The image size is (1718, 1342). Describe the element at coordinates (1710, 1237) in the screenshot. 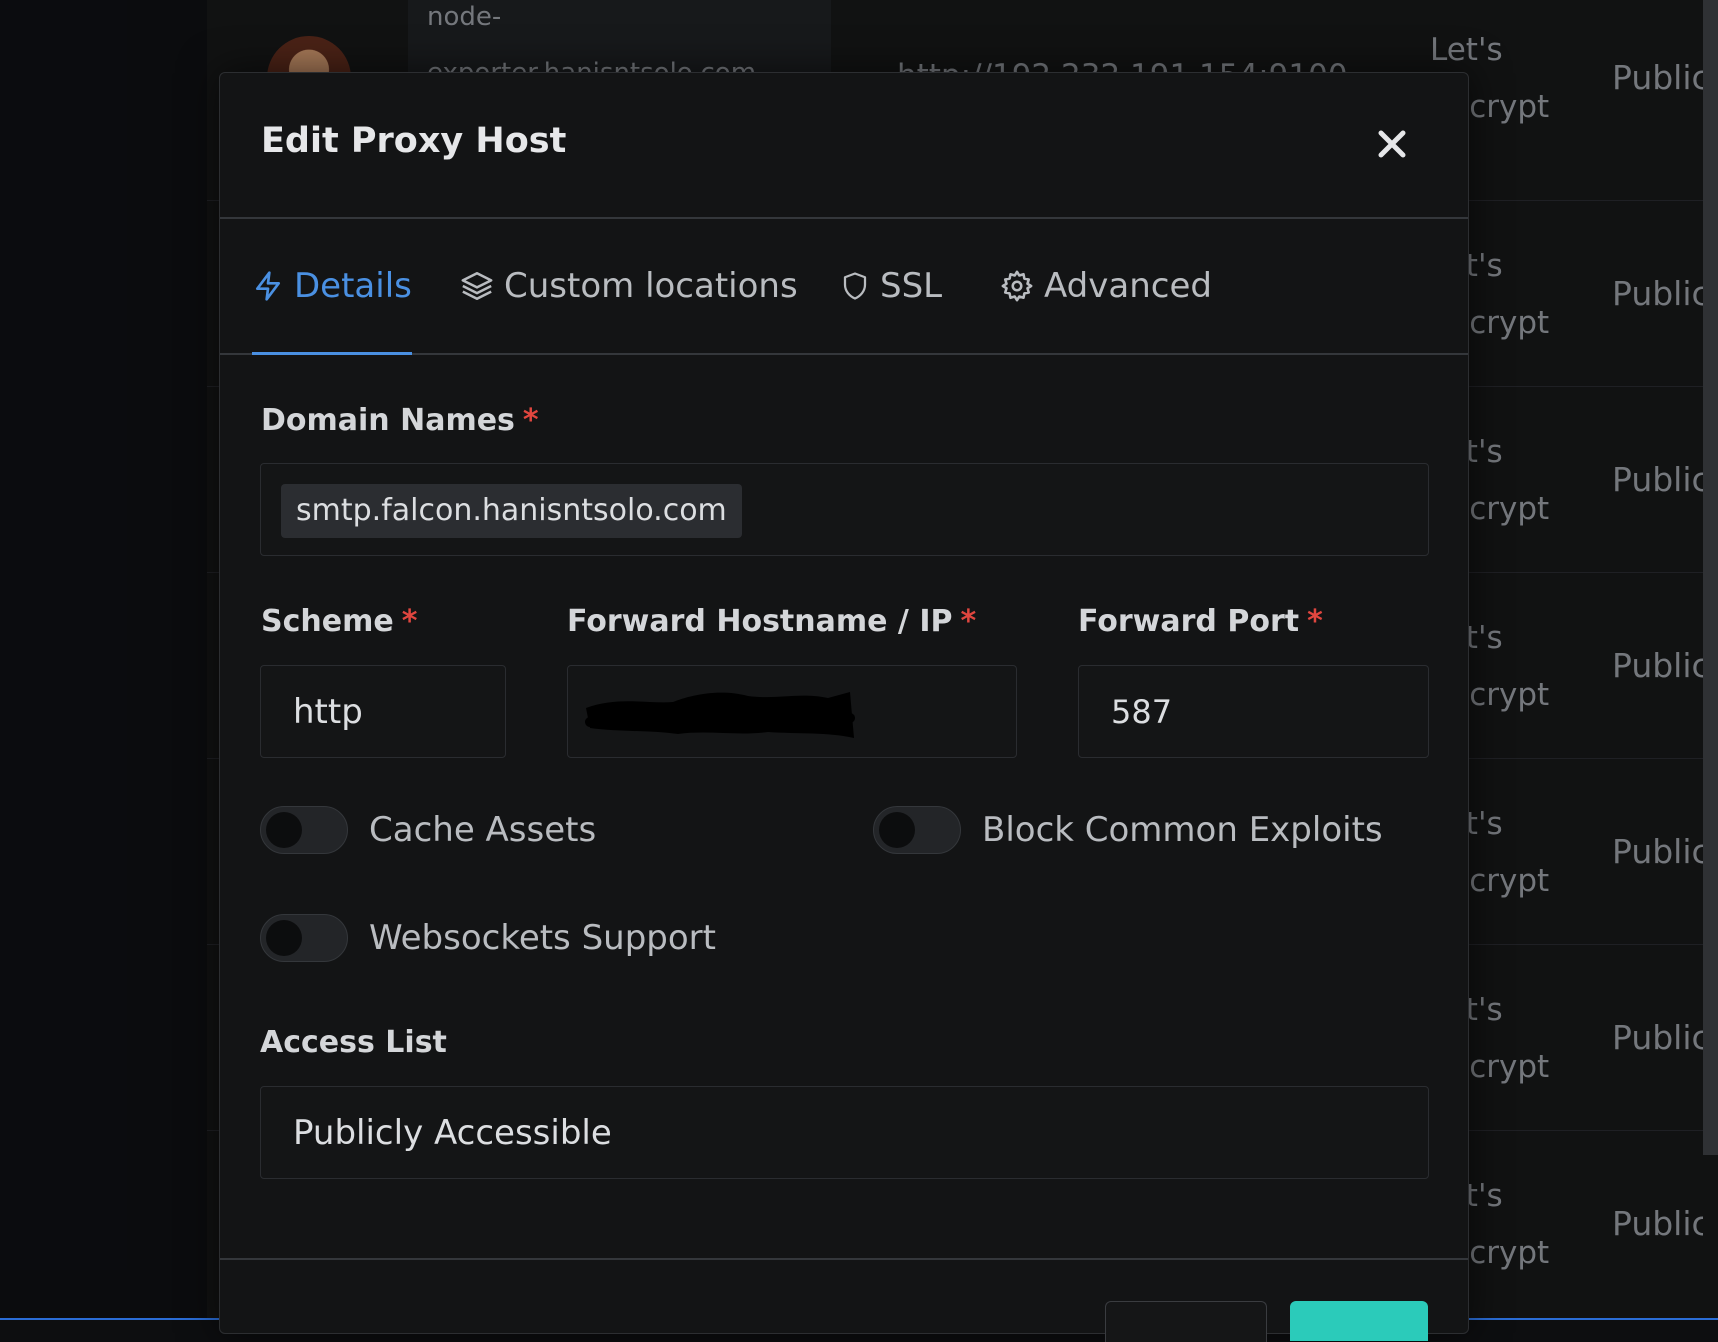

I see `scrollbar-track` at that location.